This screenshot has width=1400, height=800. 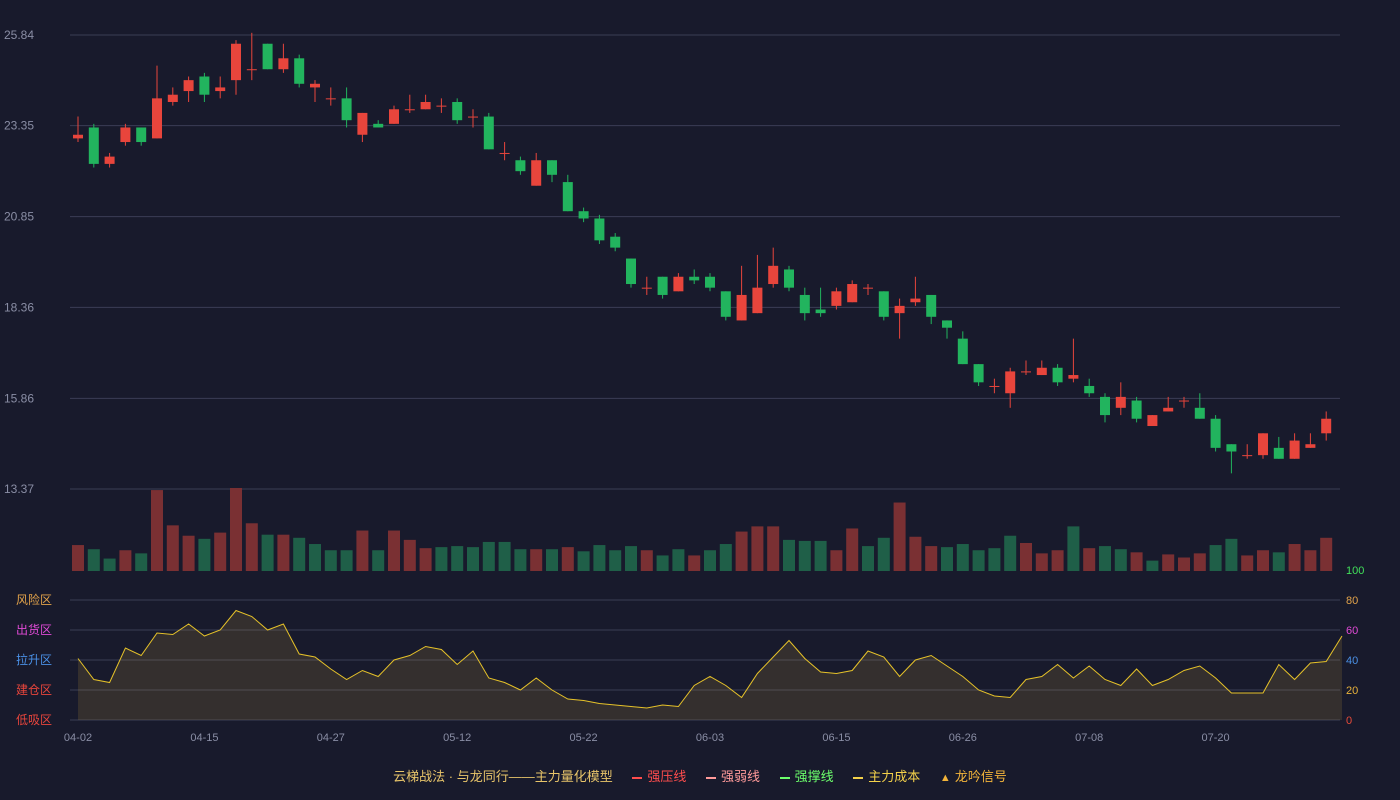 What do you see at coordinates (710, 665) in the screenshot?
I see `oscillator-area` at bounding box center [710, 665].